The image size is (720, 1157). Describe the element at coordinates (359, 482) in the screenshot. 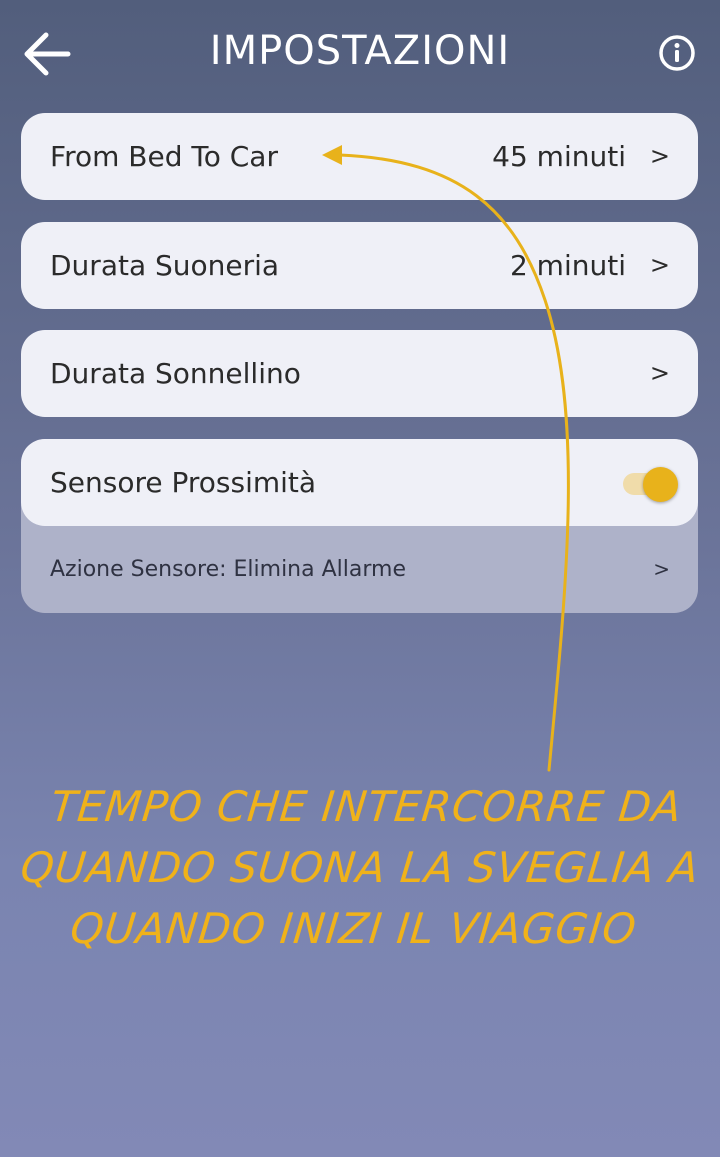

I see `setting-sensore-prossimita: Sensore Prossimità` at that location.